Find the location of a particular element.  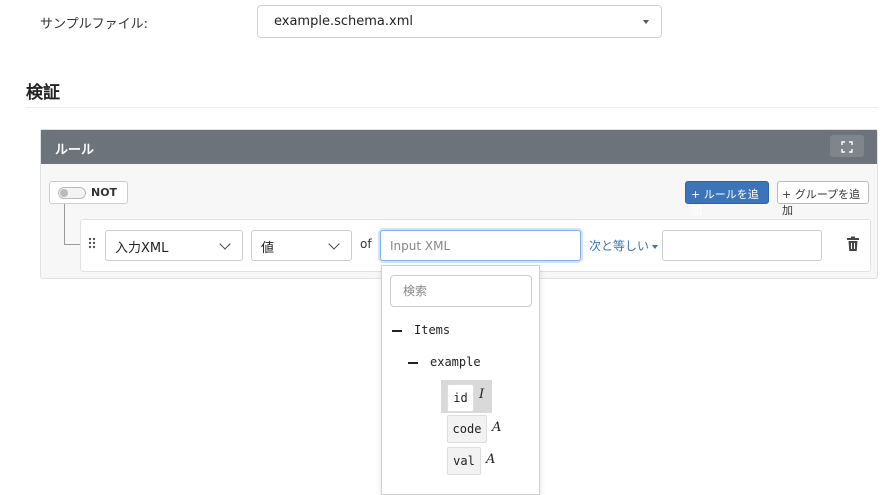

input-xml-field is located at coordinates (480, 245).